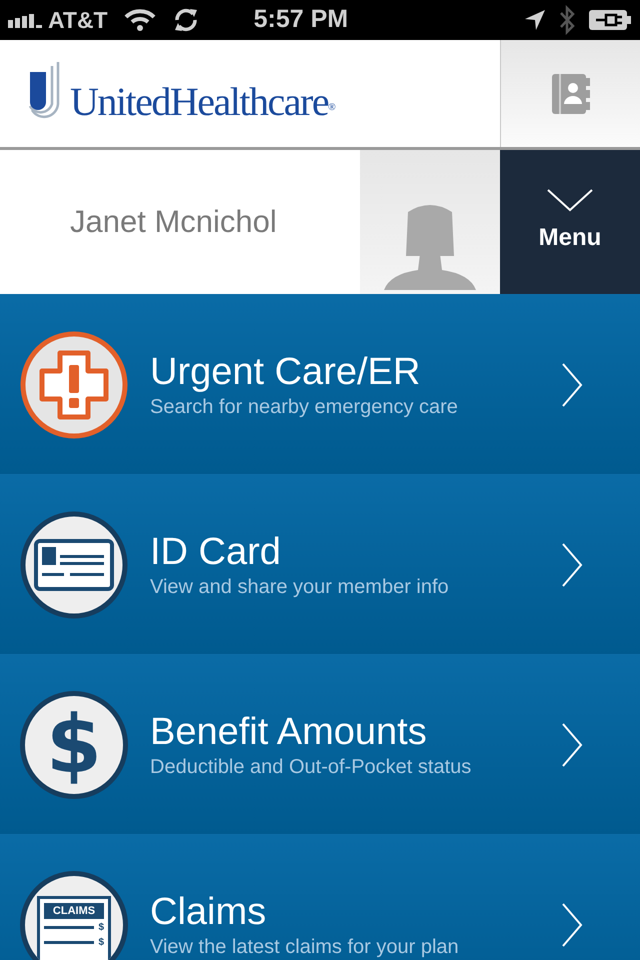 The height and width of the screenshot is (960, 640). What do you see at coordinates (289, 732) in the screenshot?
I see `item-title: Benefit Amounts` at bounding box center [289, 732].